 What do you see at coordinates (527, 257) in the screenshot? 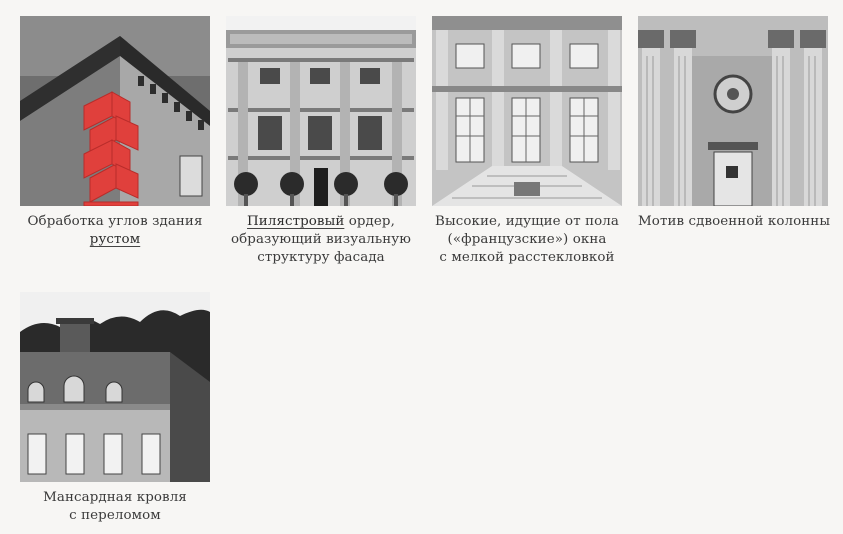
I see `caption-text: с мелкой расстекловкой` at bounding box center [527, 257].